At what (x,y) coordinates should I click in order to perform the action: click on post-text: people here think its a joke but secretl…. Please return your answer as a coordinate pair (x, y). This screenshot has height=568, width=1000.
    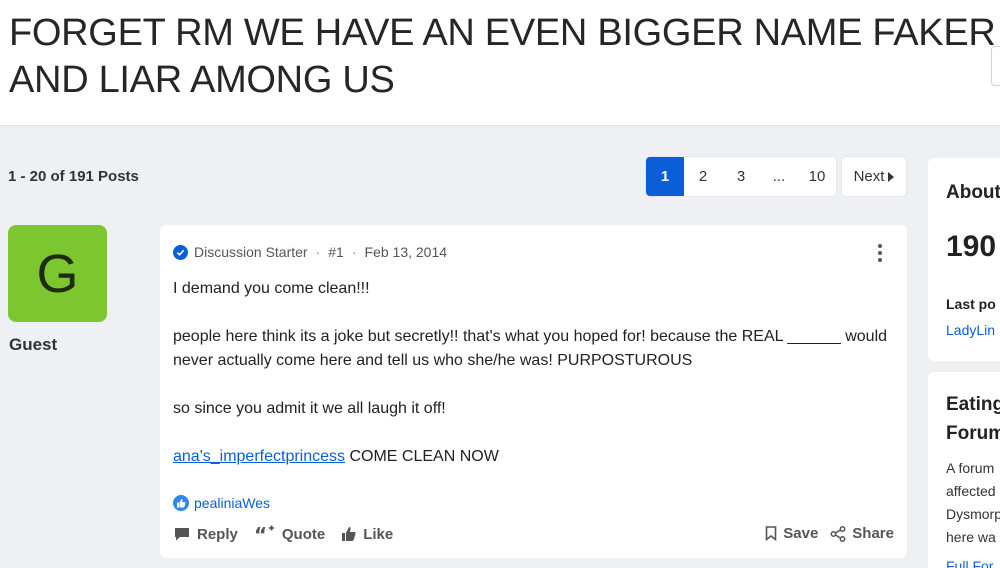
    Looking at the image, I should click on (530, 348).